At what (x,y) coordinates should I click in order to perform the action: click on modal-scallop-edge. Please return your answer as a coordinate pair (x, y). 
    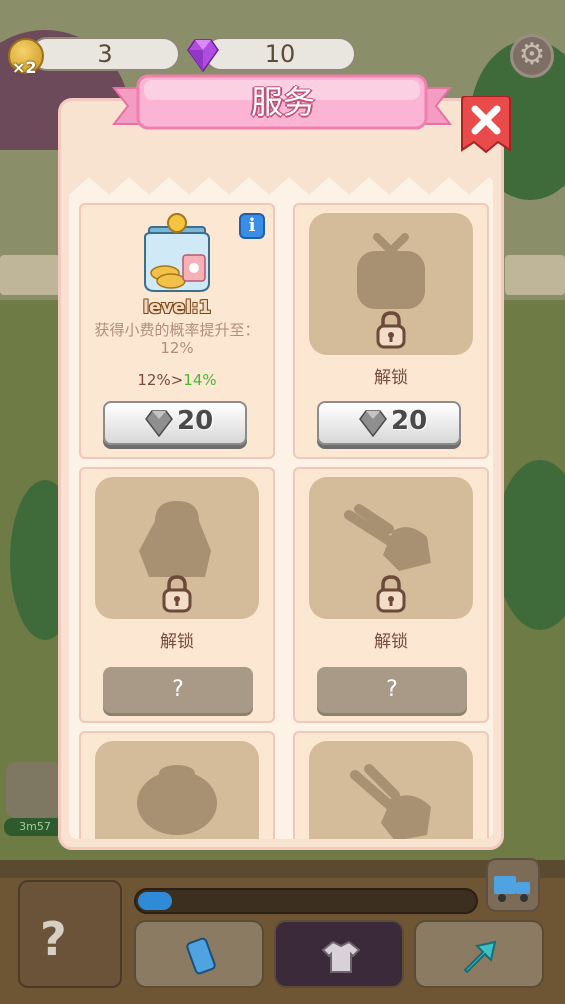
    Looking at the image, I should click on (281, 183).